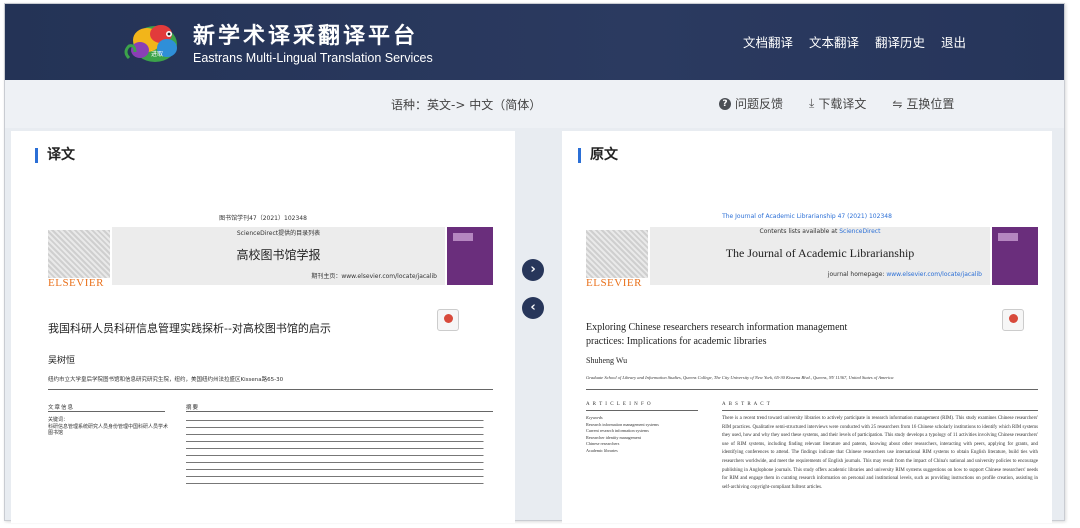  I want to click on keywords-list: 关键词： 科研信息管理系统研究人员身份管理中国科研人员学术图书馆, so click(108, 426).